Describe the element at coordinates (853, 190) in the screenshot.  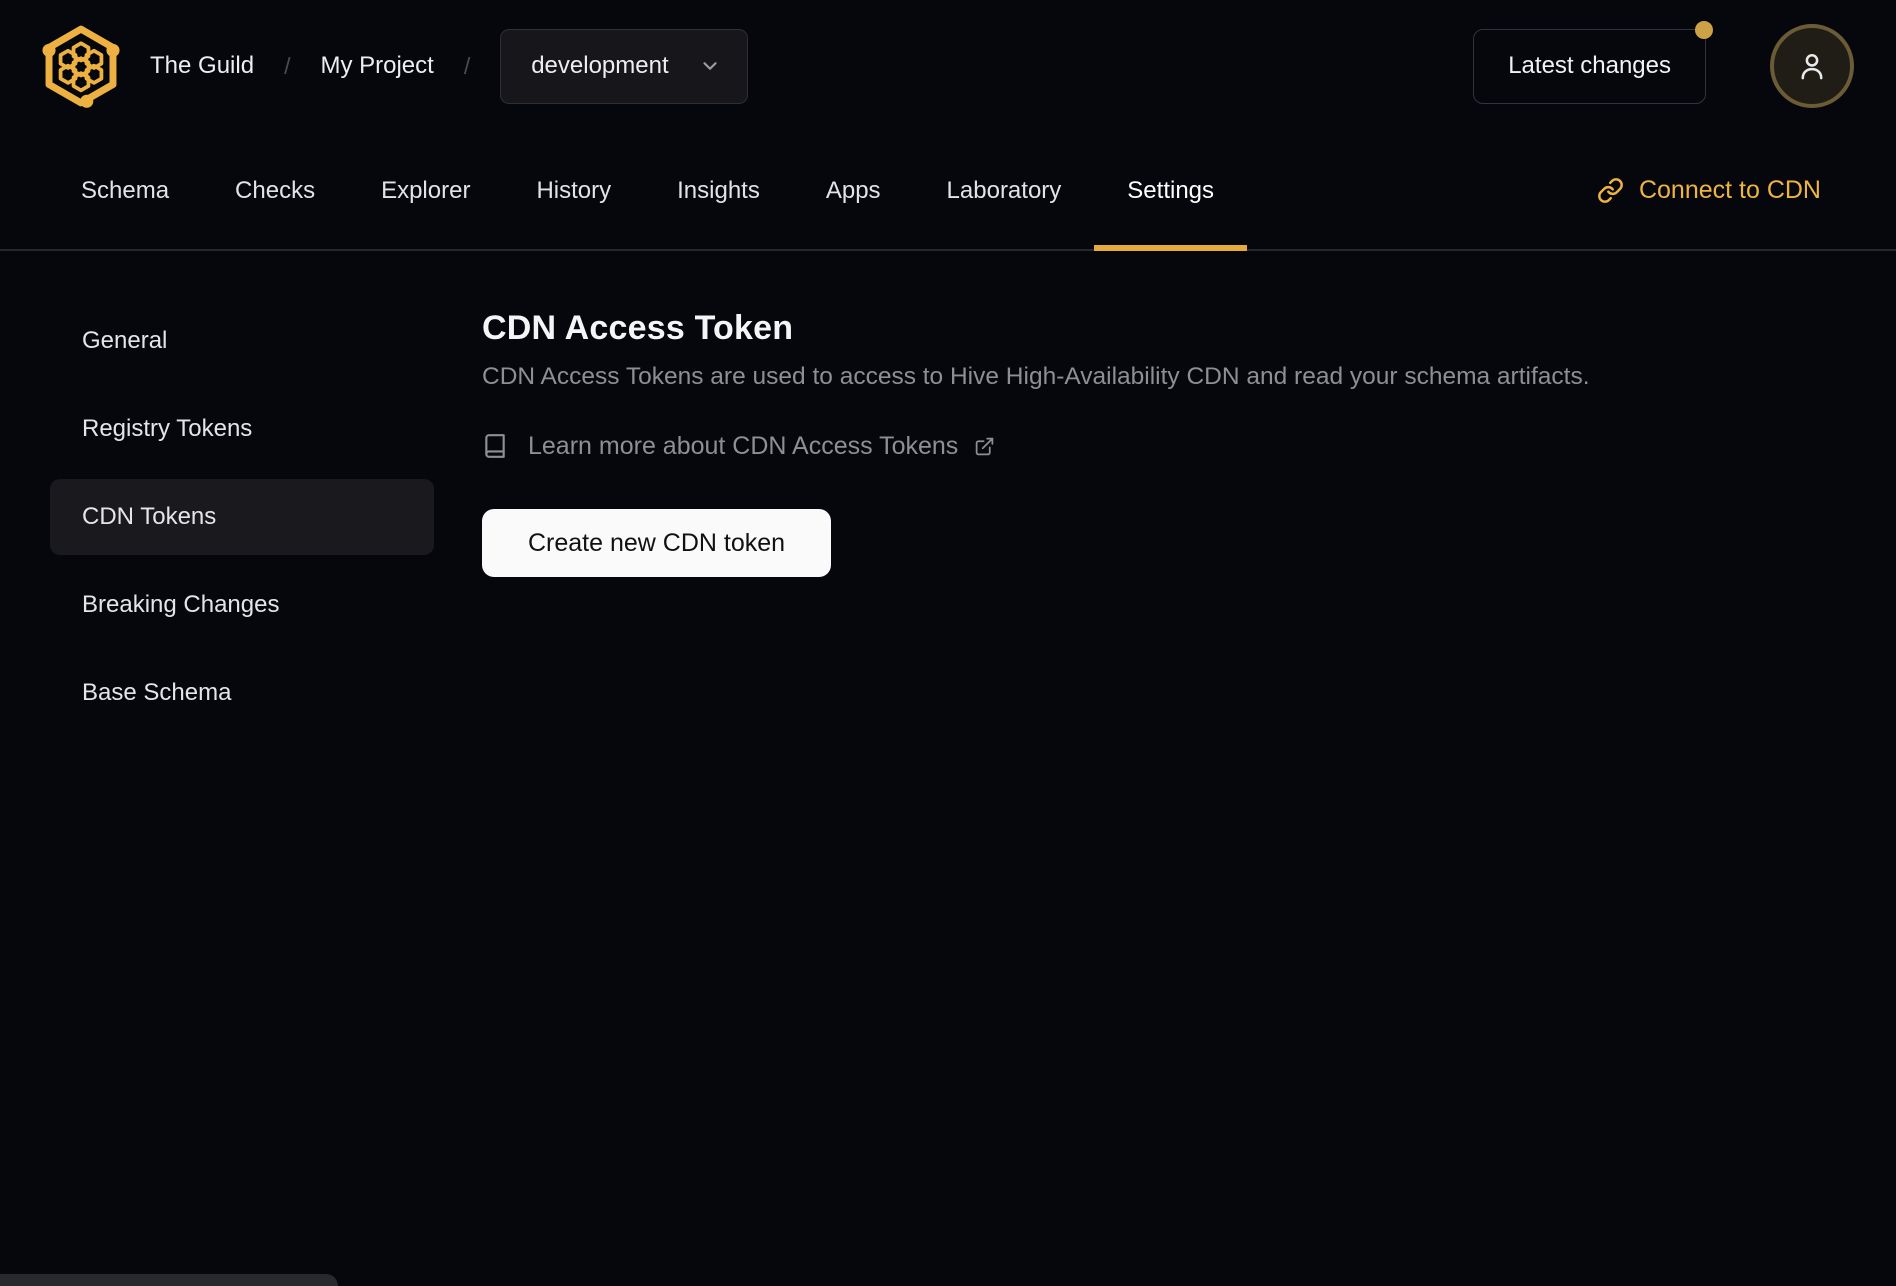
I see `tab-apps: Apps` at that location.